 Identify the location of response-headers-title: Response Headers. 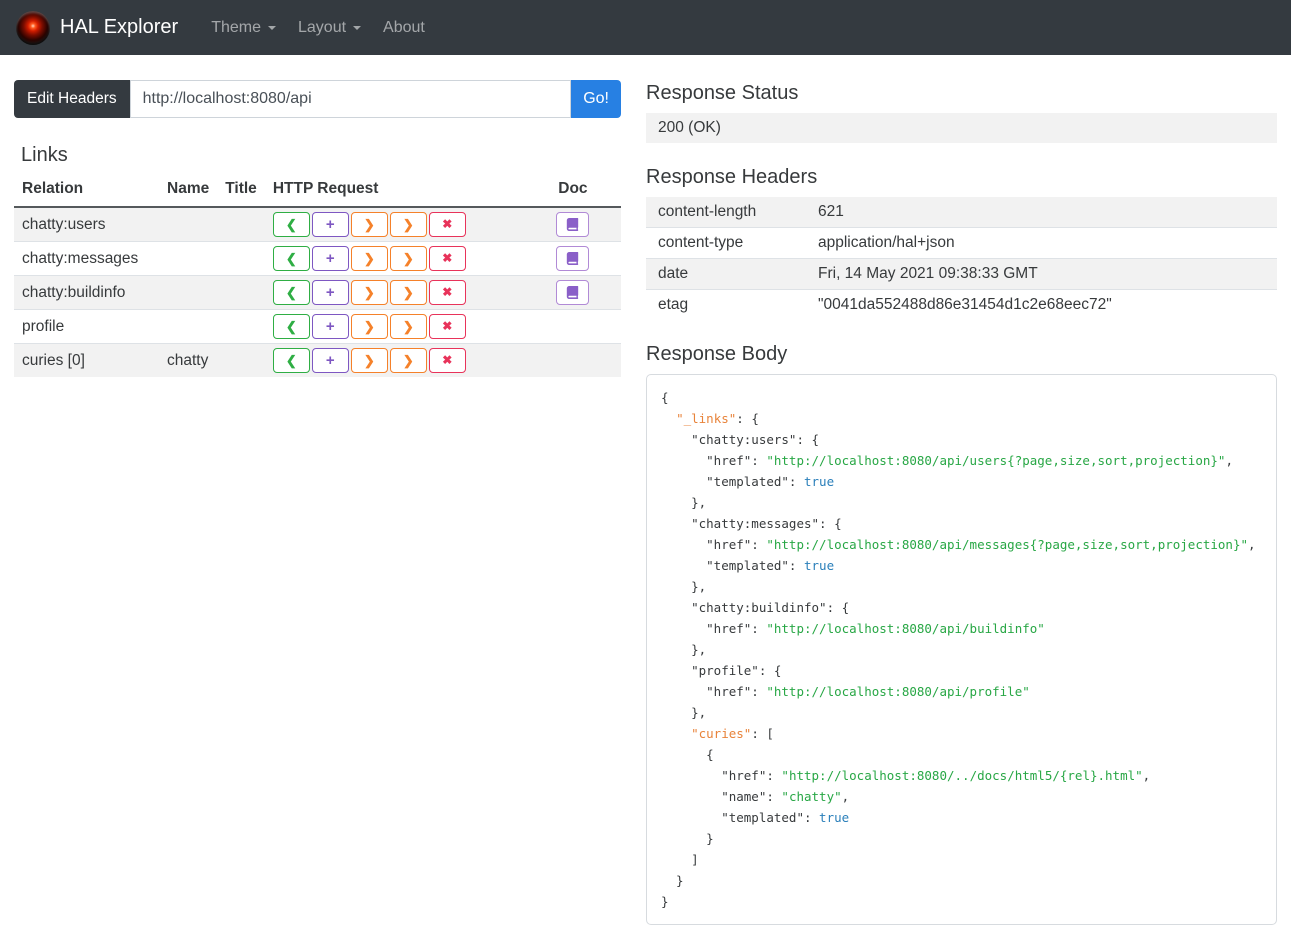
(732, 177).